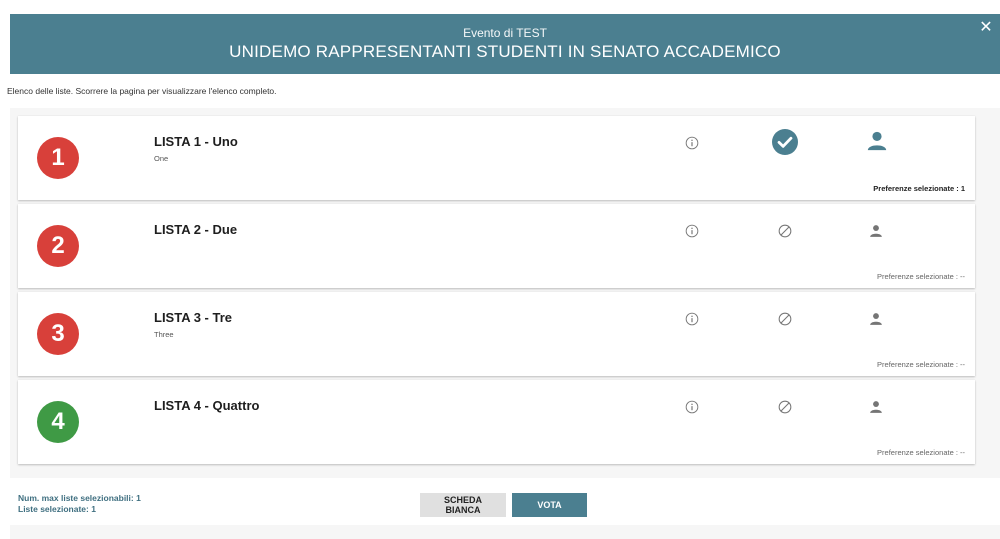  I want to click on list-subtitle: Three, so click(164, 334).